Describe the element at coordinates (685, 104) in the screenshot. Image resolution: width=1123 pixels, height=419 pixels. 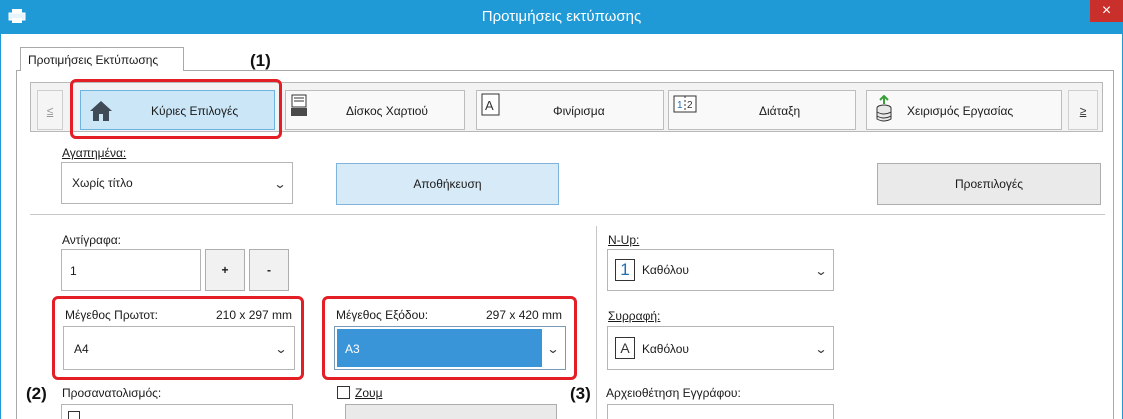
I see `layout-icon: 1 2` at that location.